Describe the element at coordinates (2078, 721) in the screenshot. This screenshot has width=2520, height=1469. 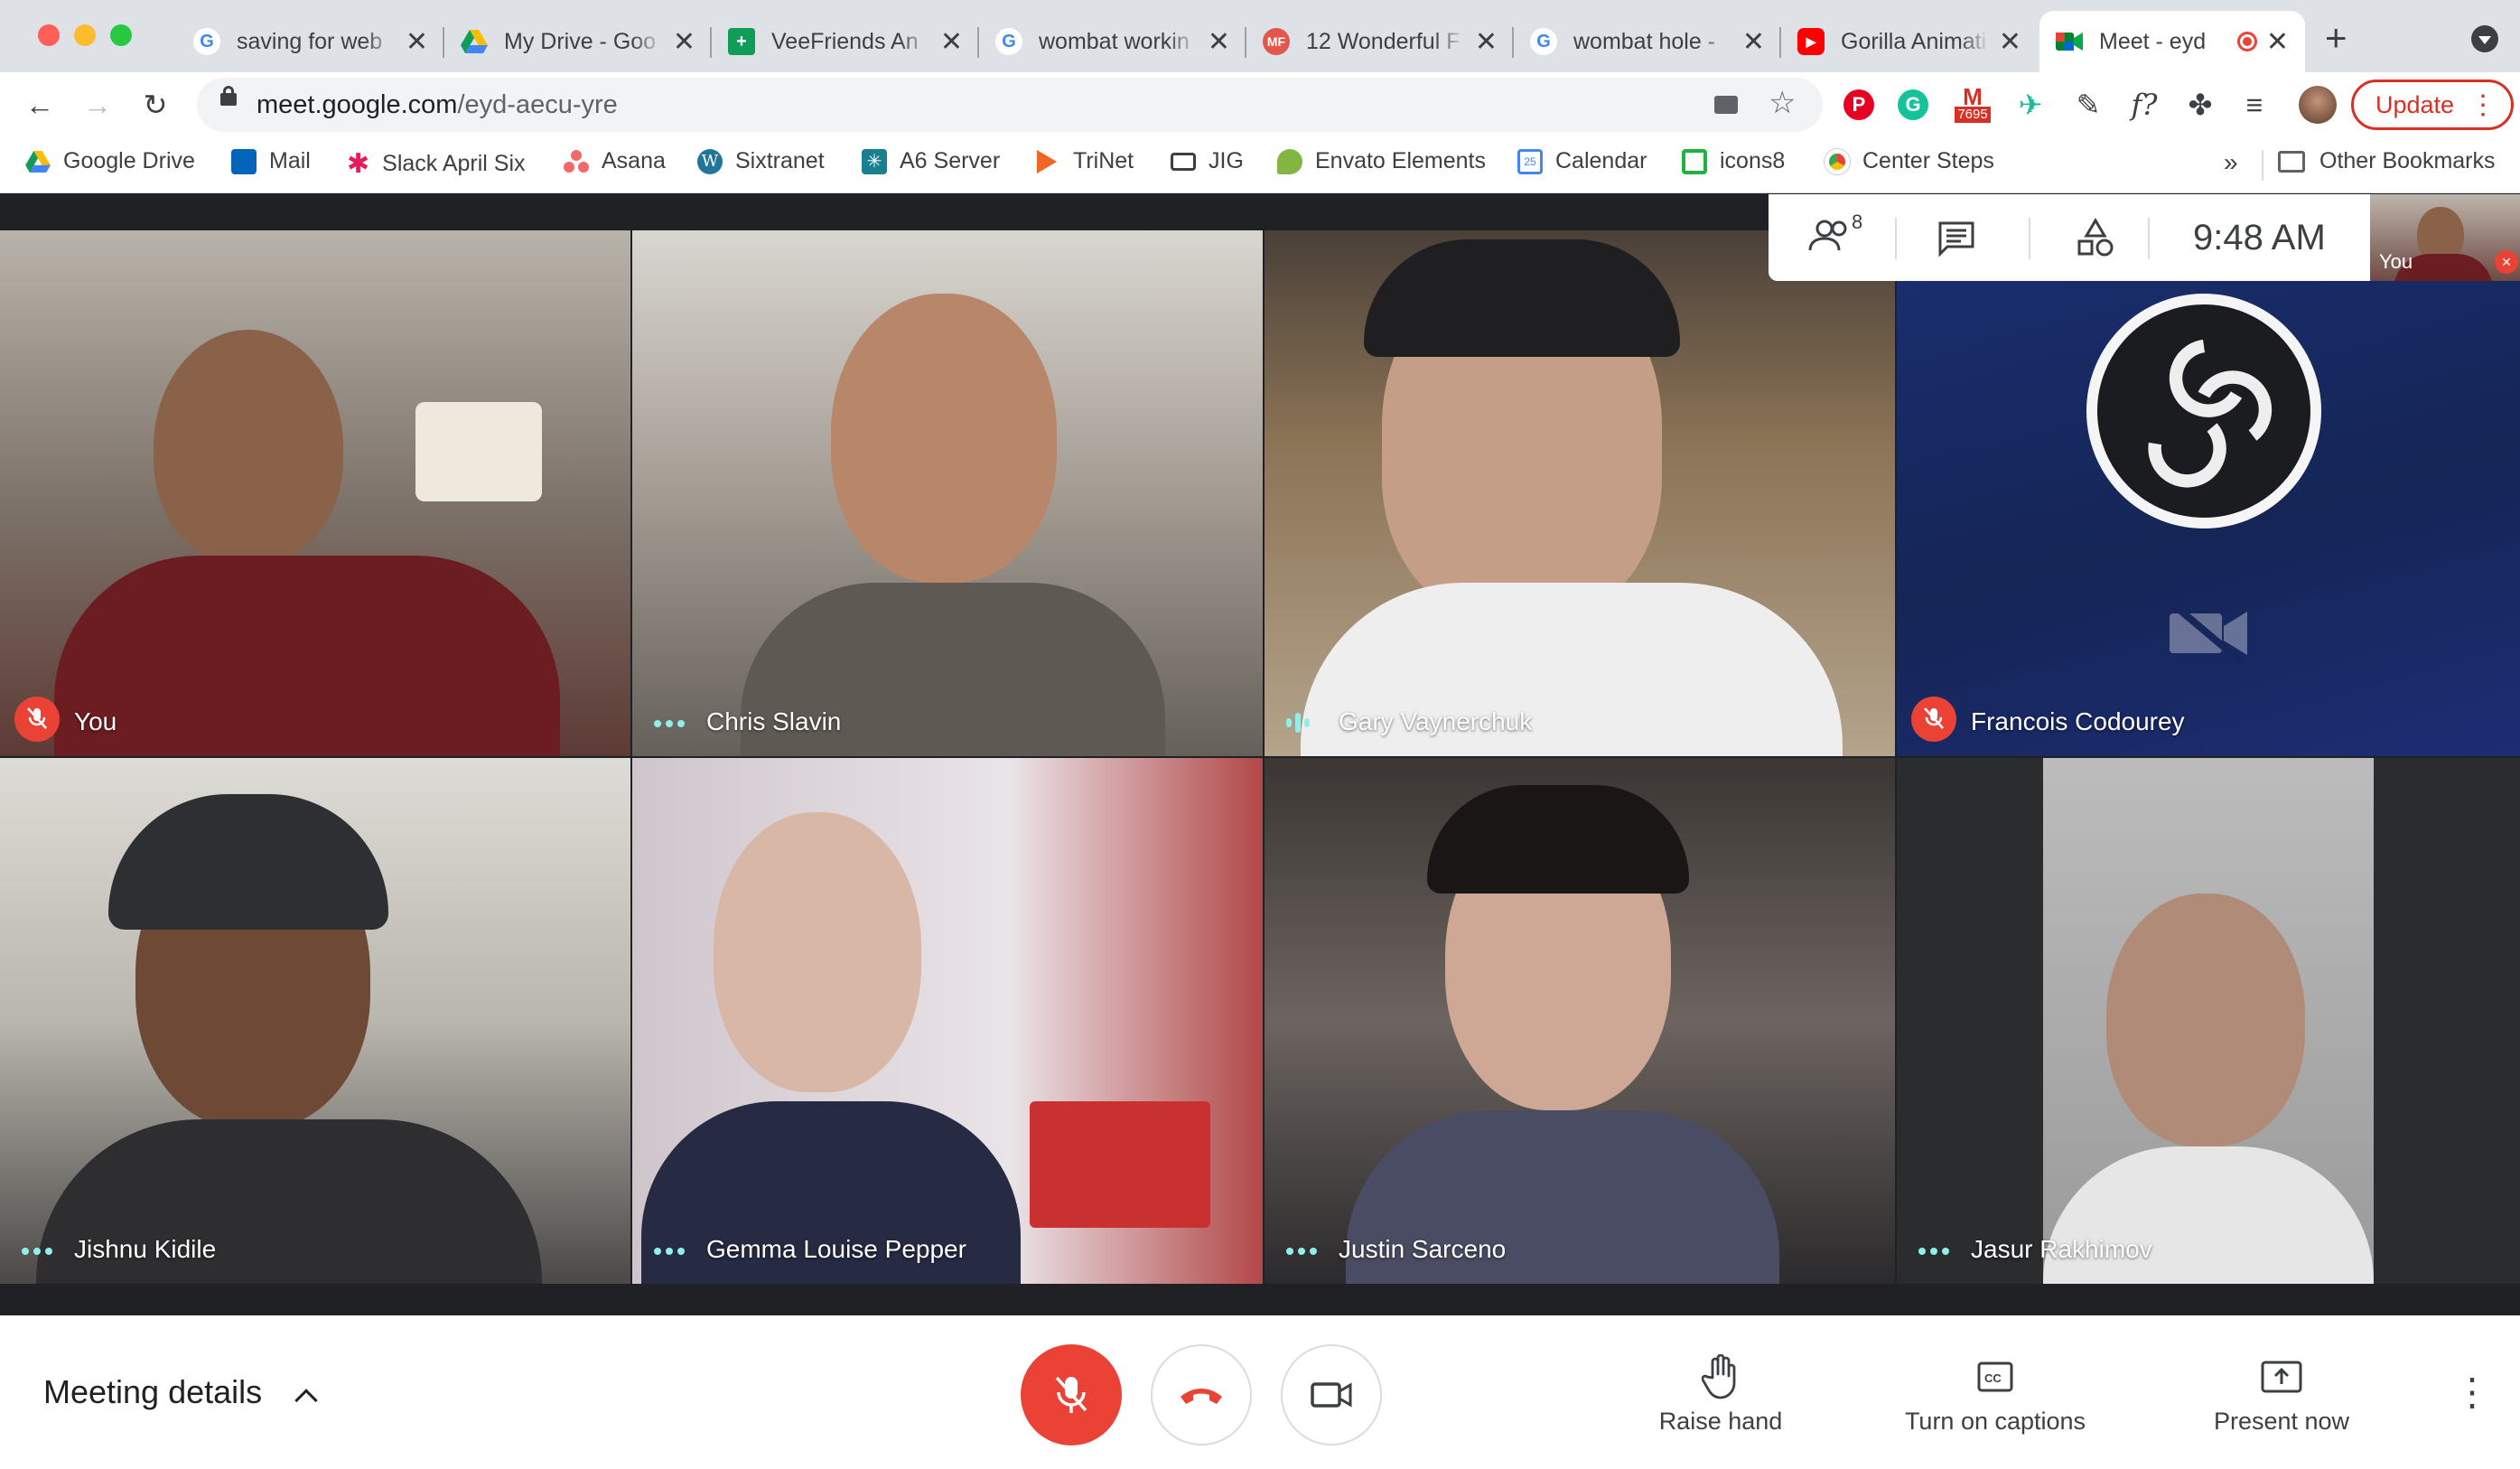
I see `participant-name: Francois Codourey` at that location.